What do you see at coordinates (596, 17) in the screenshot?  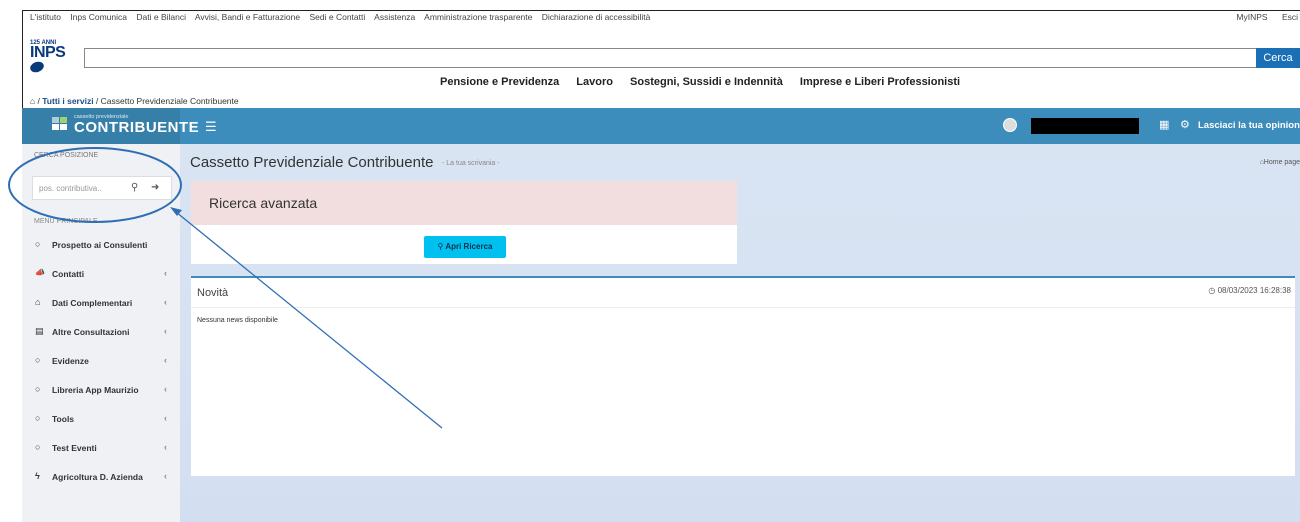 I see `top-link: Dichiarazione di accessibilità` at bounding box center [596, 17].